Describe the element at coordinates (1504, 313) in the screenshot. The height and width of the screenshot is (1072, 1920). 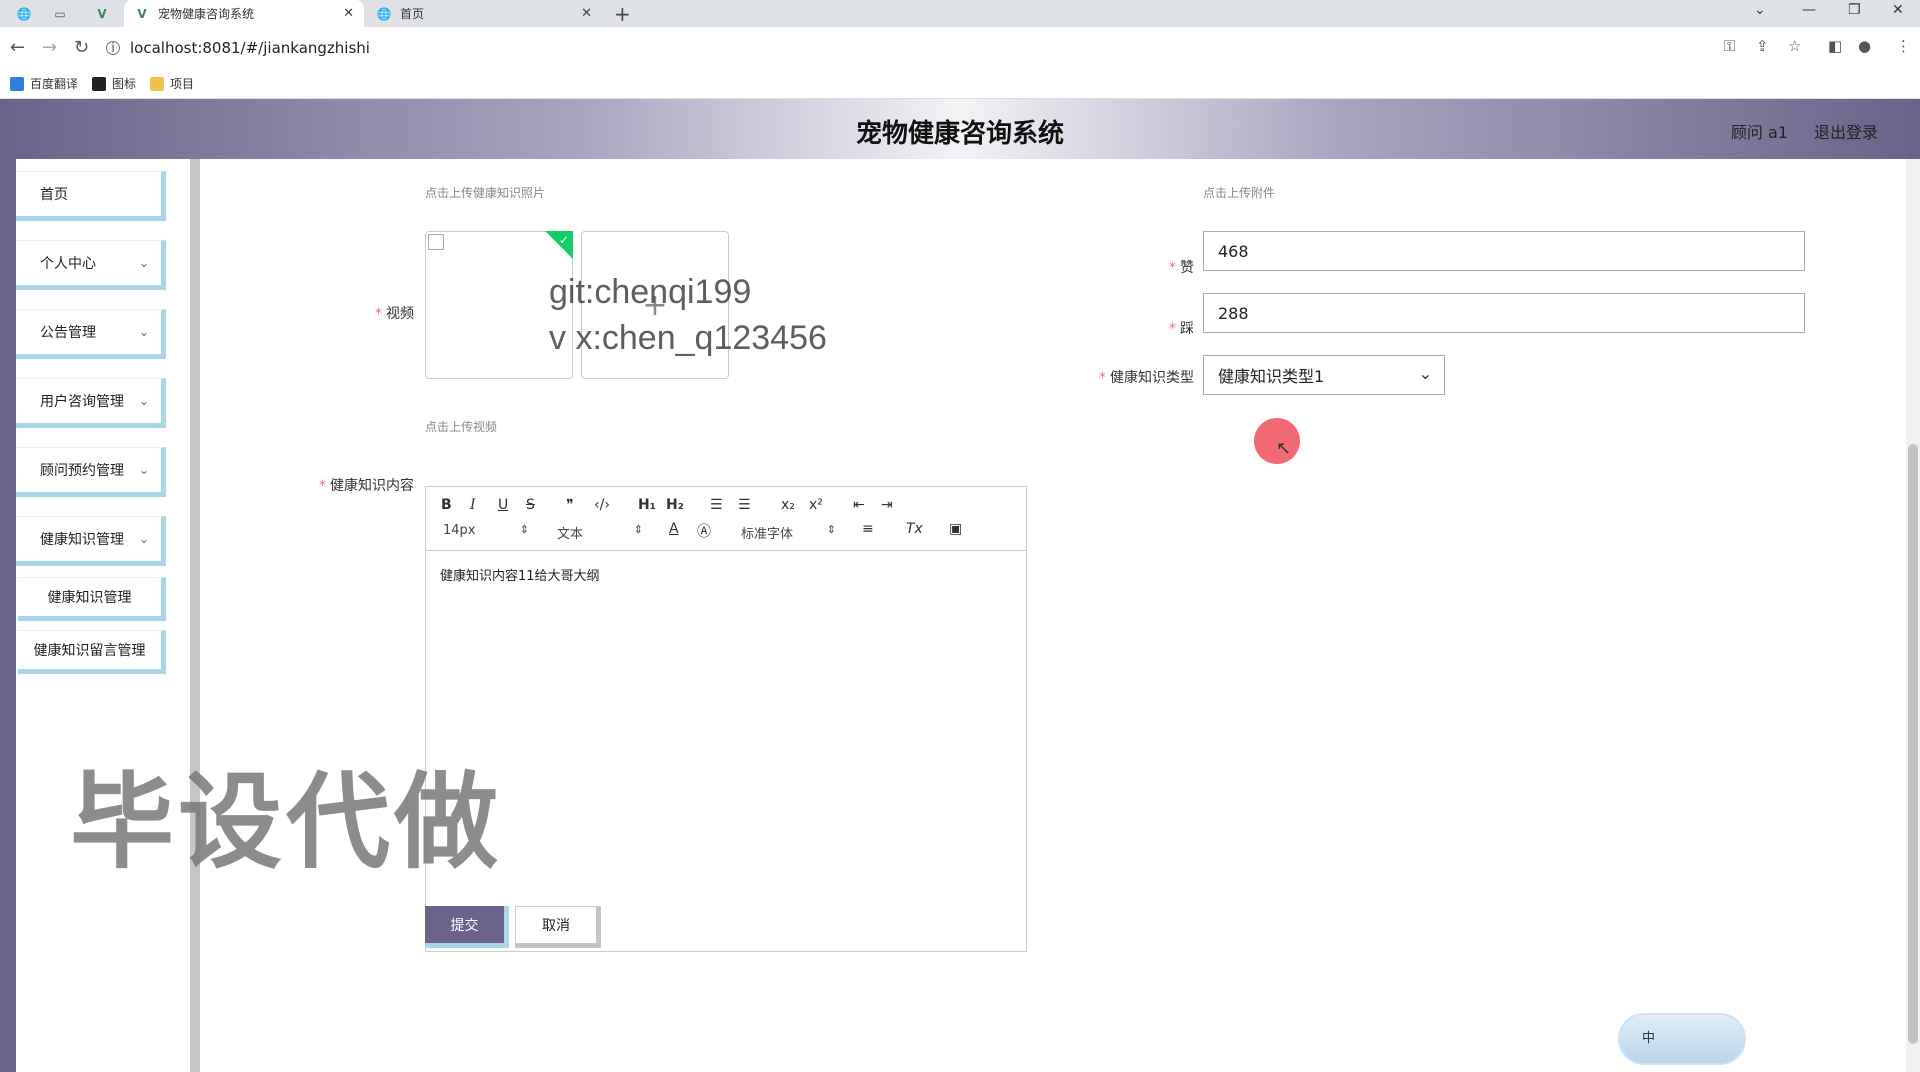
I see `dislike-input: 288` at that location.